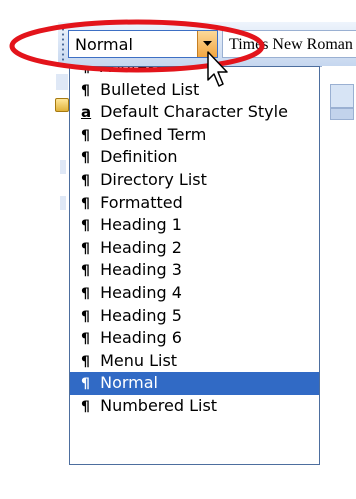 This screenshot has width=356, height=499. I want to click on style-list-item: a Default Character Style, so click(194, 112).